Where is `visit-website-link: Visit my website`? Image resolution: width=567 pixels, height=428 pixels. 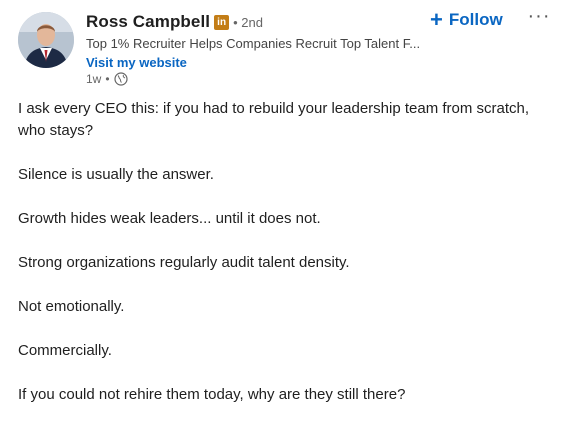 visit-website-link: Visit my website is located at coordinates (136, 62).